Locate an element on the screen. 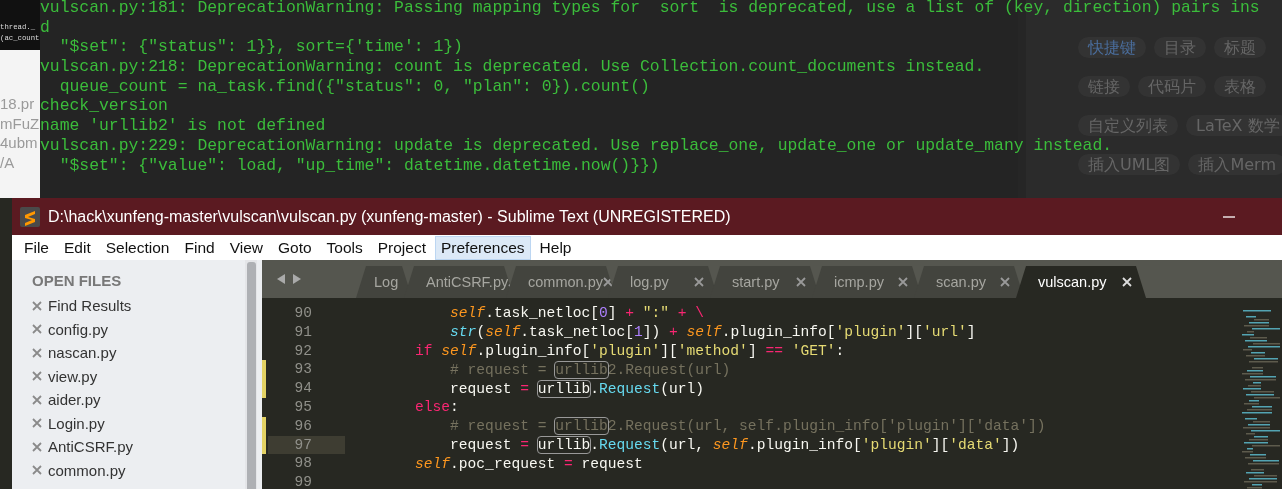  menu-item: View is located at coordinates (246, 247).